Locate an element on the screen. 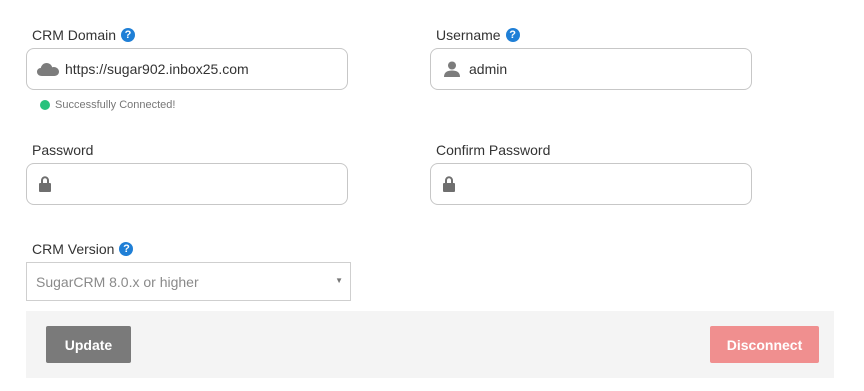 The height and width of the screenshot is (391, 864). username-field: admin is located at coordinates (591, 69).